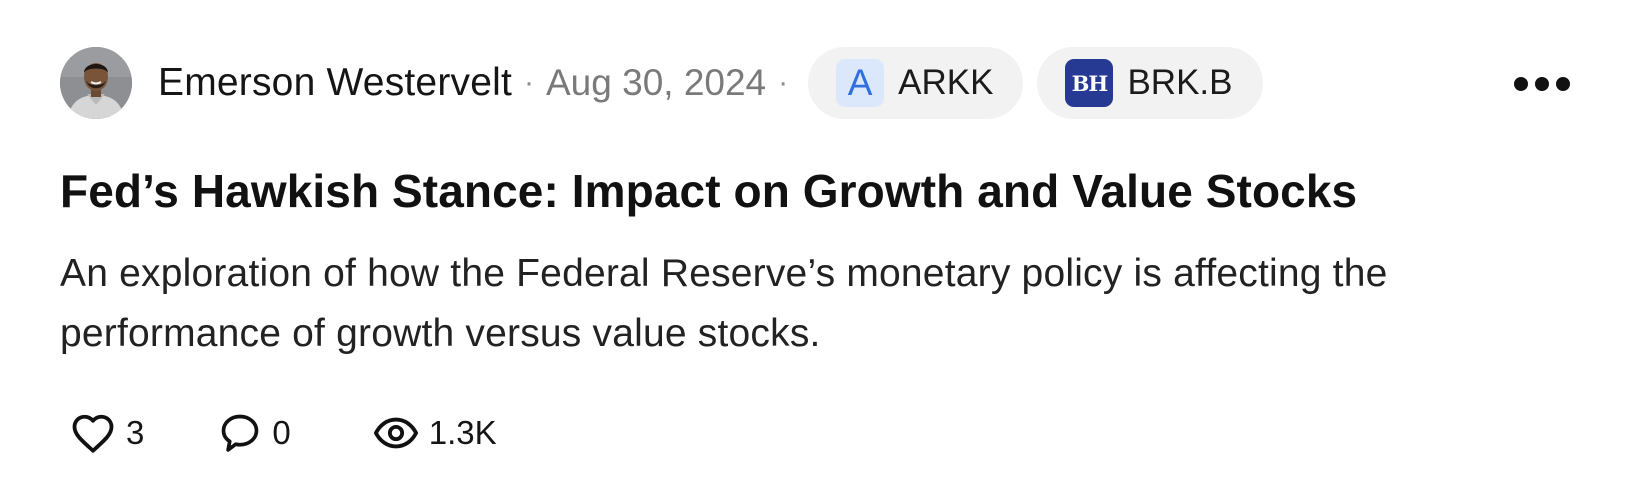 The image size is (1649, 504). What do you see at coordinates (335, 83) in the screenshot?
I see `author-name: Emerson Westervelt` at bounding box center [335, 83].